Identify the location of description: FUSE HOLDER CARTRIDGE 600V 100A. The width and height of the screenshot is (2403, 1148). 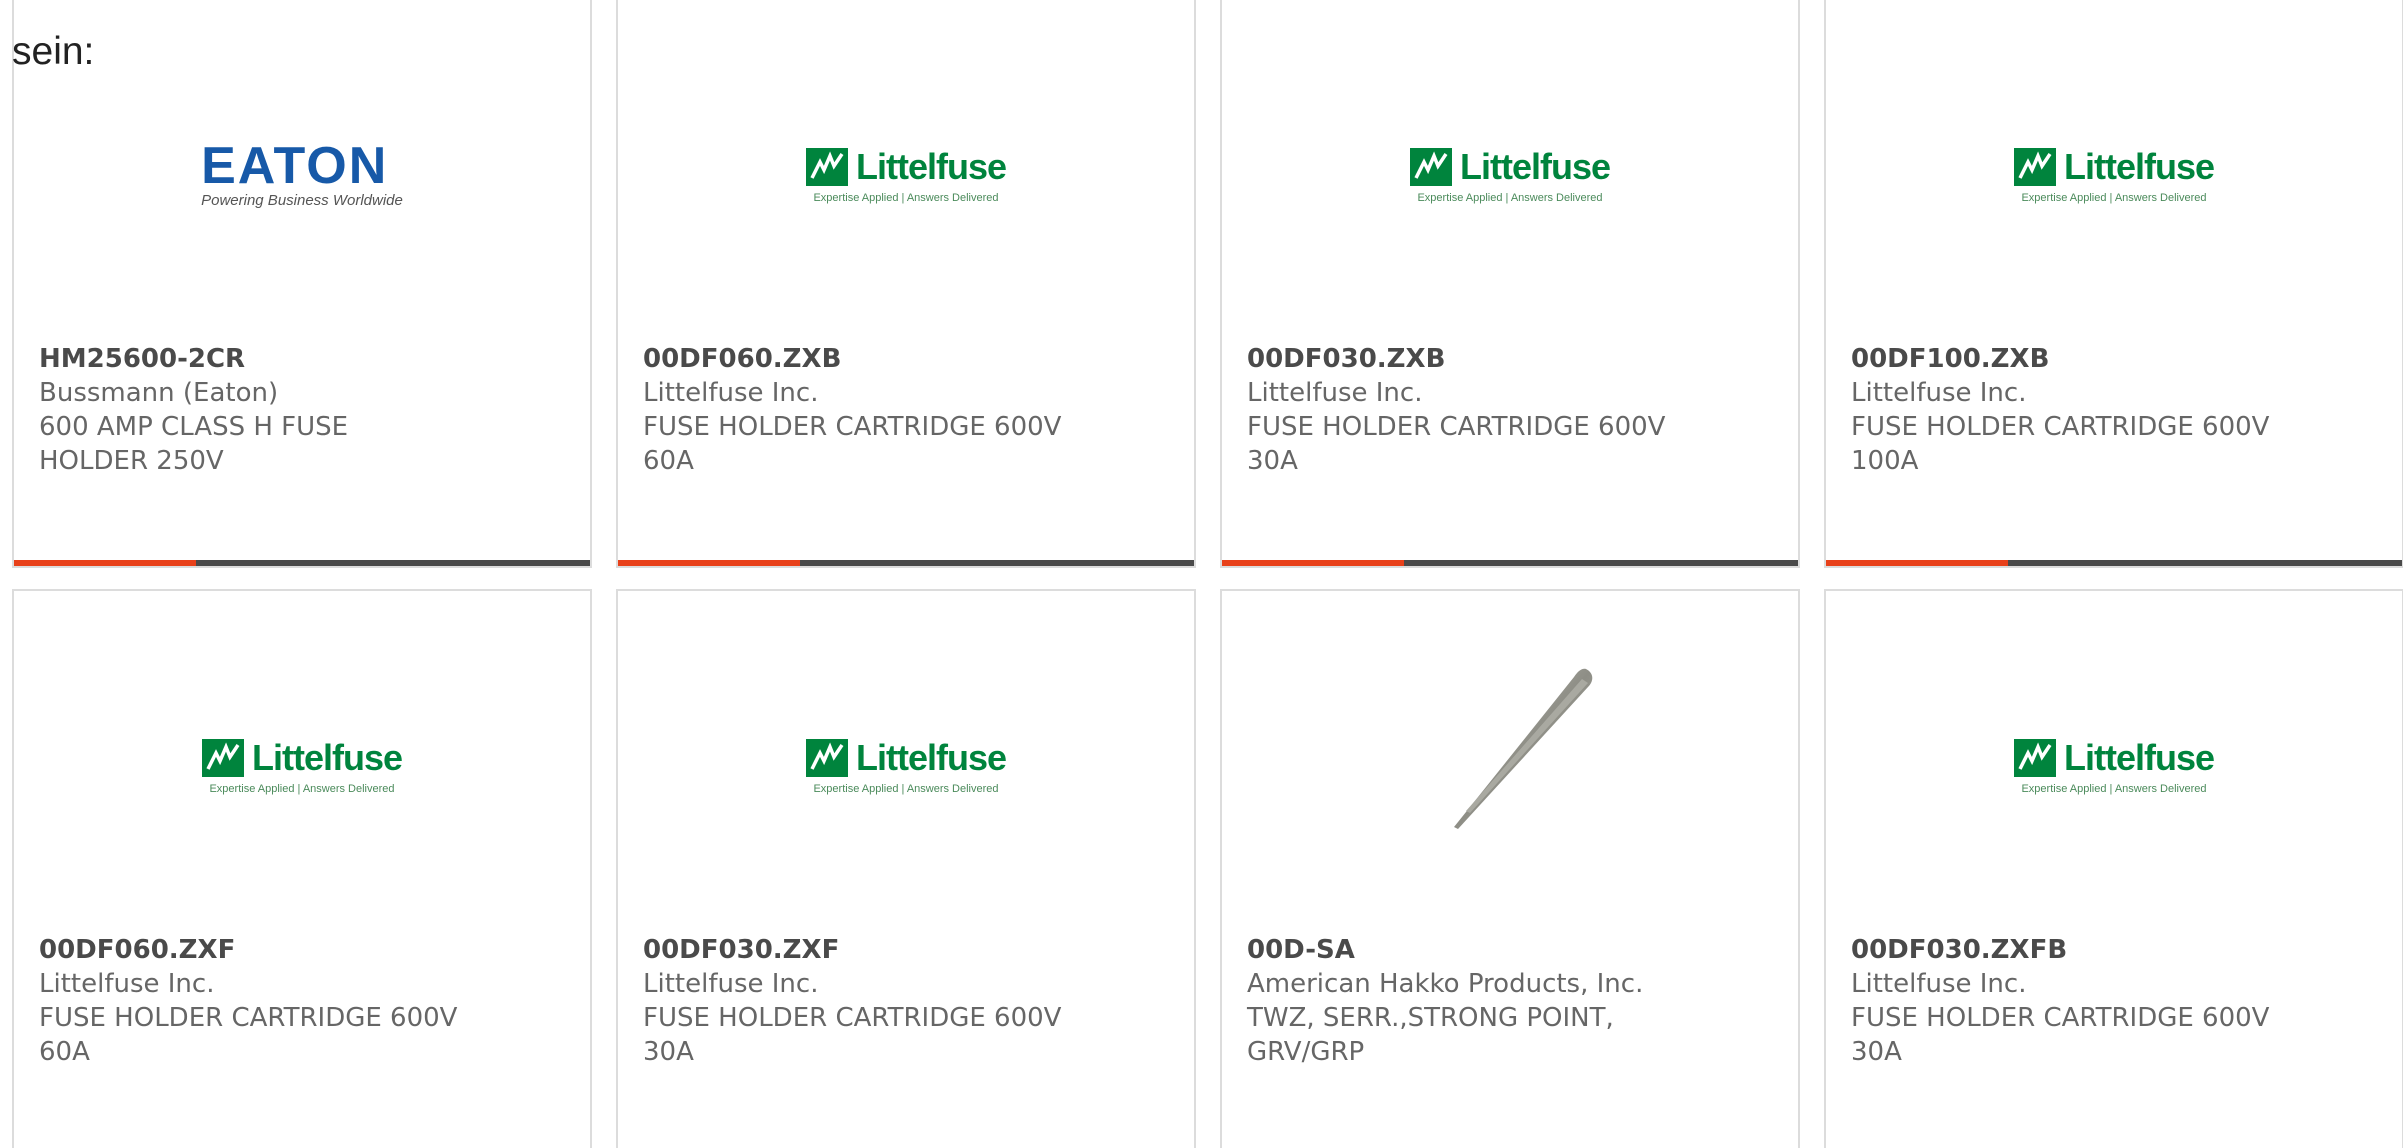
(2060, 444).